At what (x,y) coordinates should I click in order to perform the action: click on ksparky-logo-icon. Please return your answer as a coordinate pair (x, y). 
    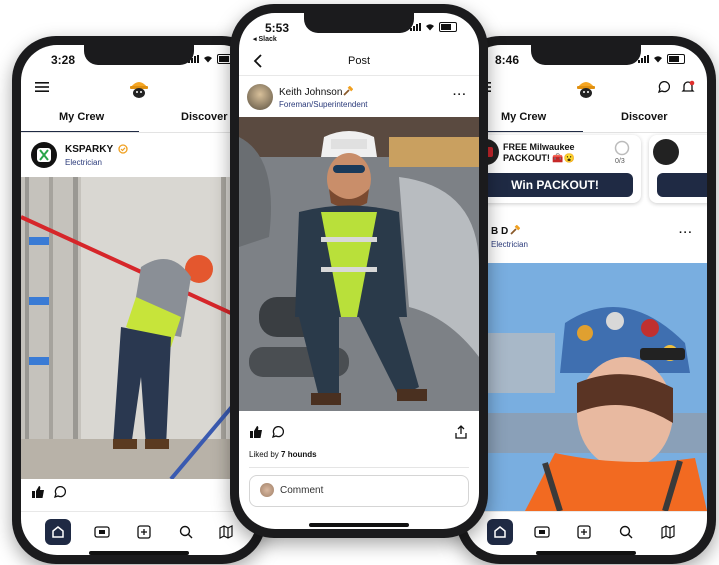
    Looking at the image, I should click on (44, 155).